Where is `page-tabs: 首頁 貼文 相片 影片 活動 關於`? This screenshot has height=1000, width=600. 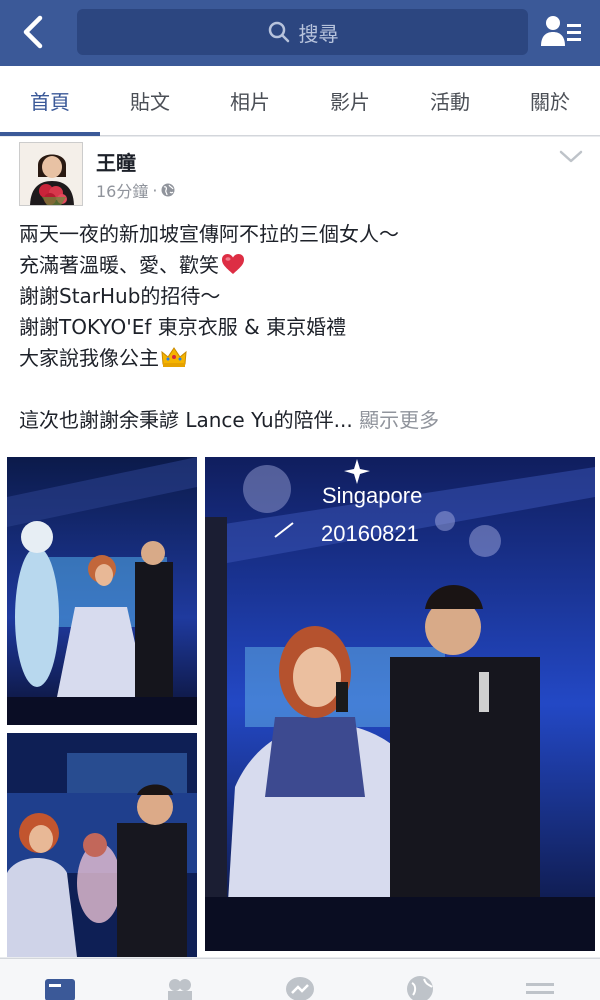
page-tabs: 首頁 貼文 相片 影片 活動 關於 is located at coordinates (300, 101).